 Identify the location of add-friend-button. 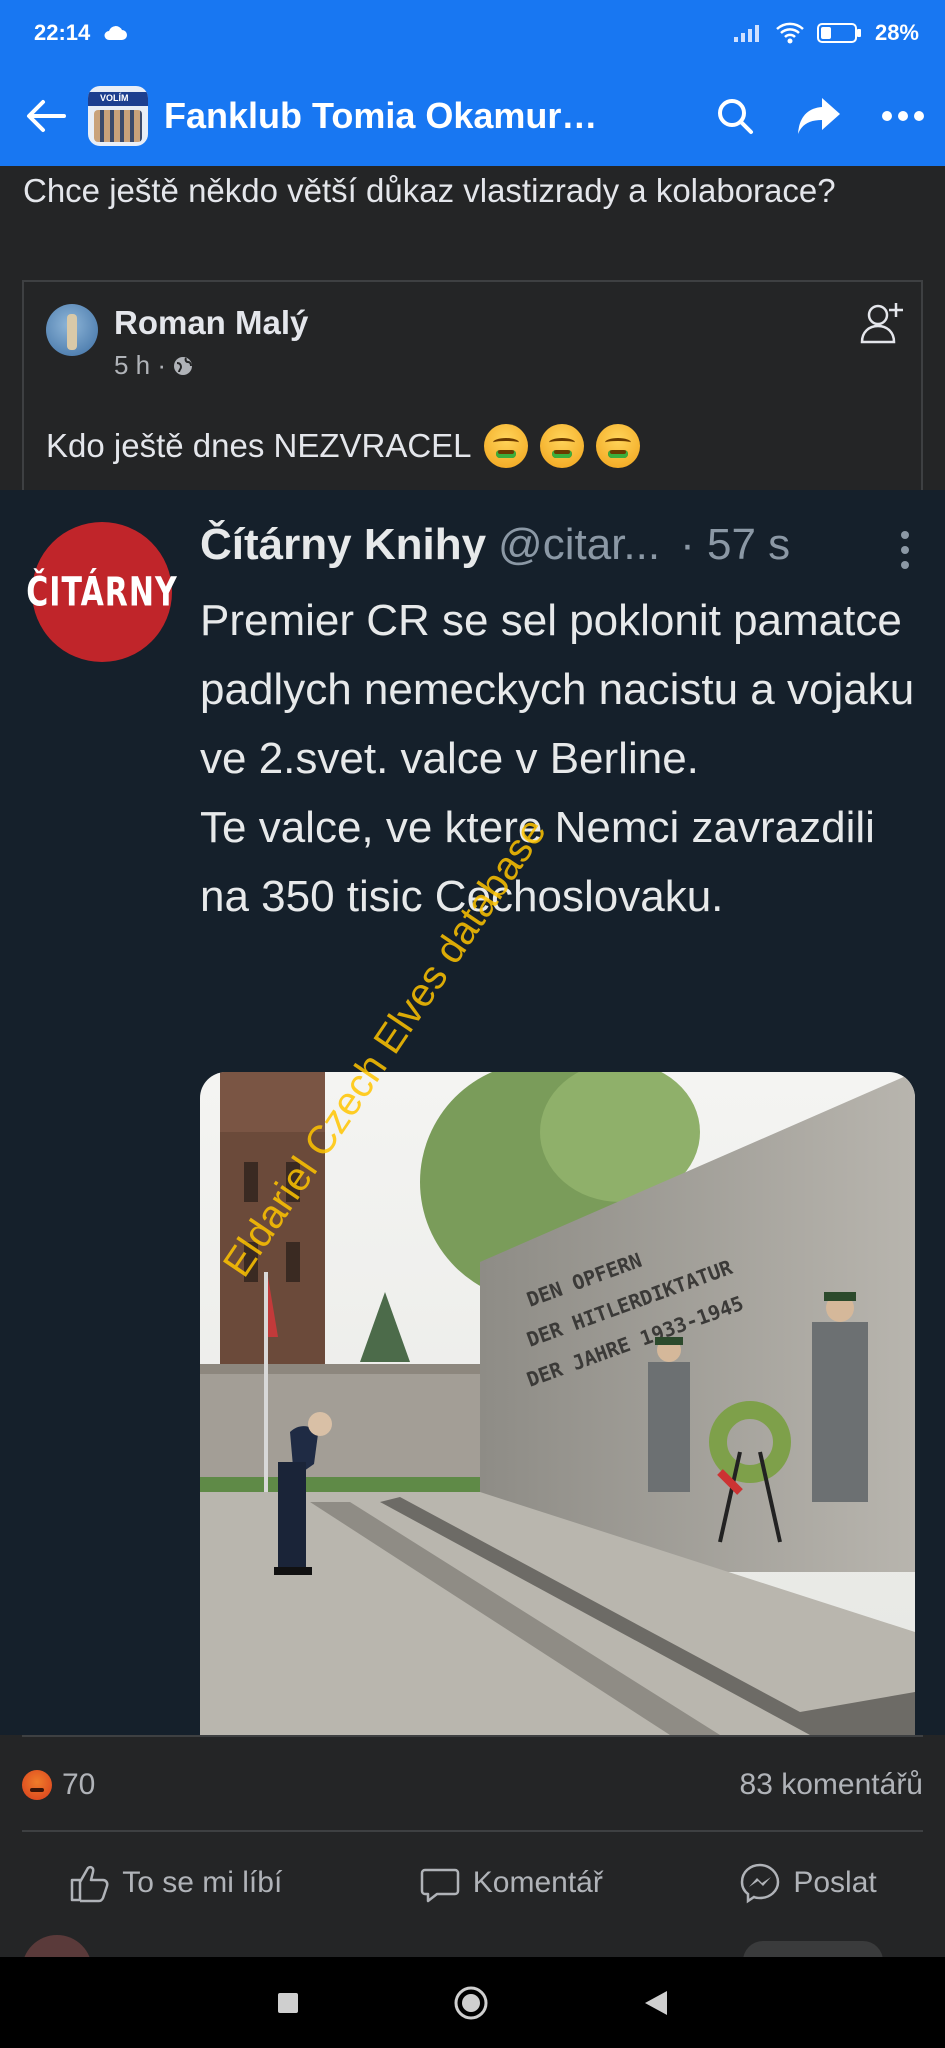
(882, 323).